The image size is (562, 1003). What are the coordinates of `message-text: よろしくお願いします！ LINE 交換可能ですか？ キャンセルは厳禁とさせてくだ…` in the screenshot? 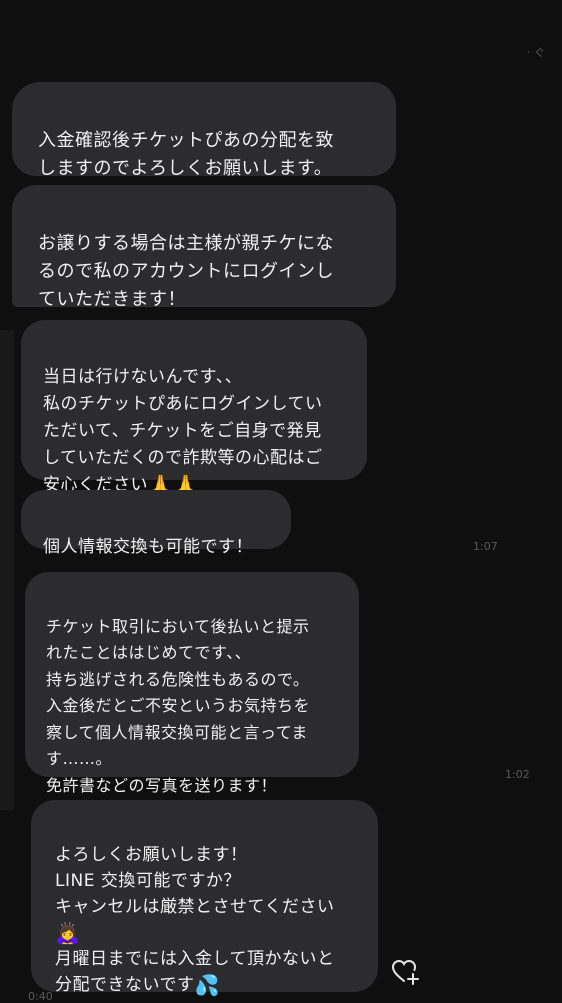 It's located at (195, 881).